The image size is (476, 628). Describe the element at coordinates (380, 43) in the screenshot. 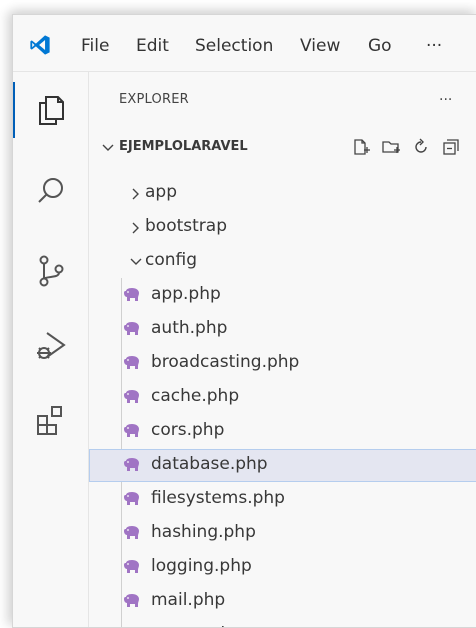

I see `menu-go: Go` at that location.